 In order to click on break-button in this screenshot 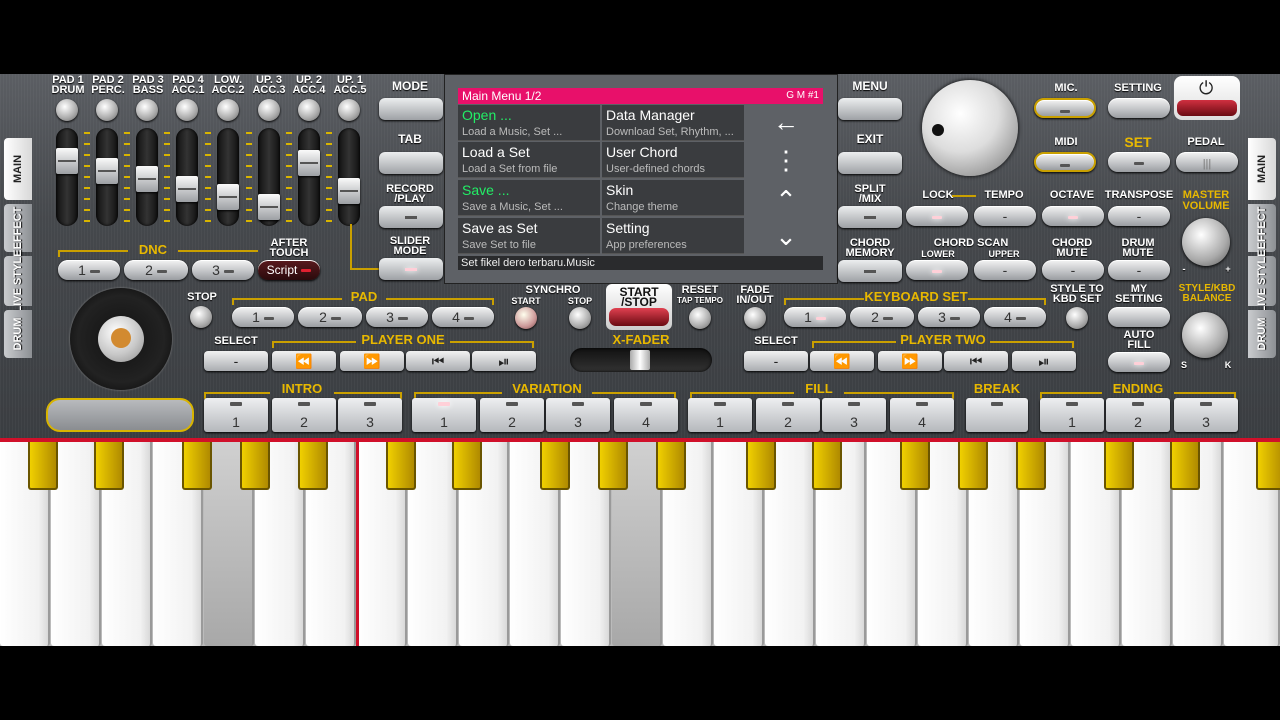, I will do `click(997, 415)`.